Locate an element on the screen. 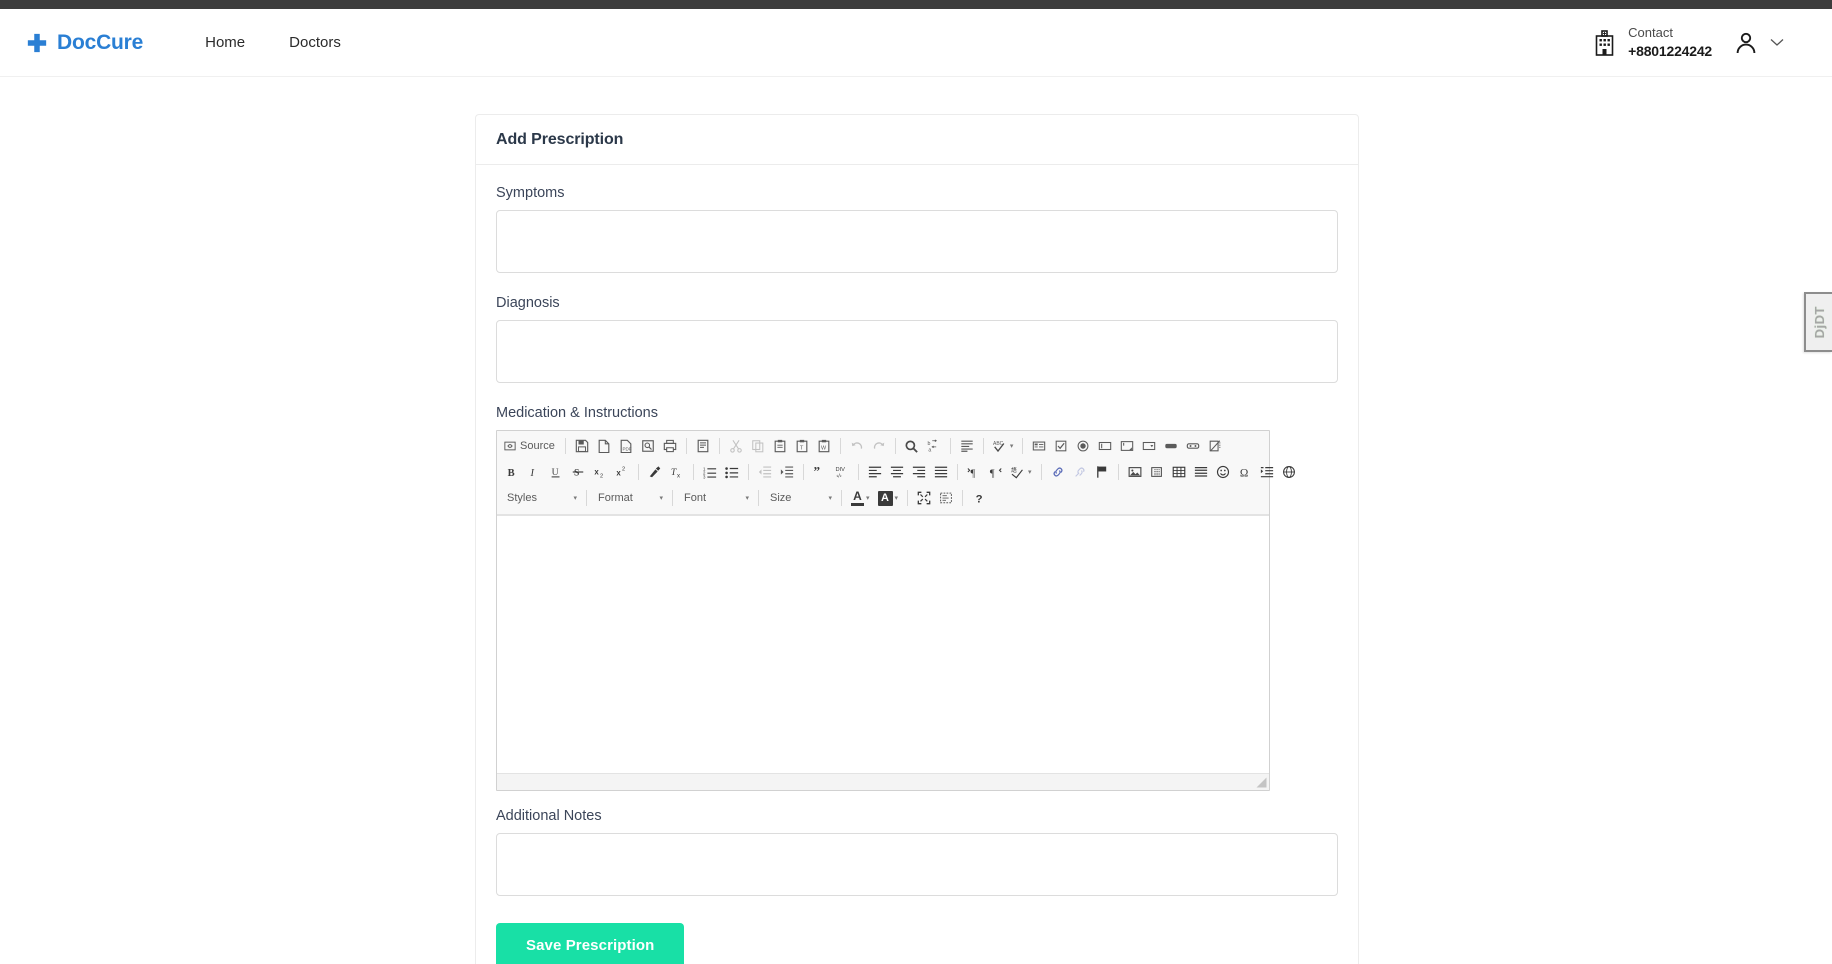 The width and height of the screenshot is (1832, 964). hospital-building-icon is located at coordinates (1604, 42).